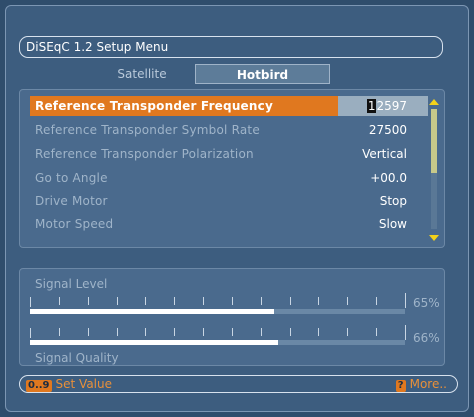 The width and height of the screenshot is (474, 417). I want to click on setting-row-reference-frequency: Reference Transponder Frequency 12597, so click(232, 106).